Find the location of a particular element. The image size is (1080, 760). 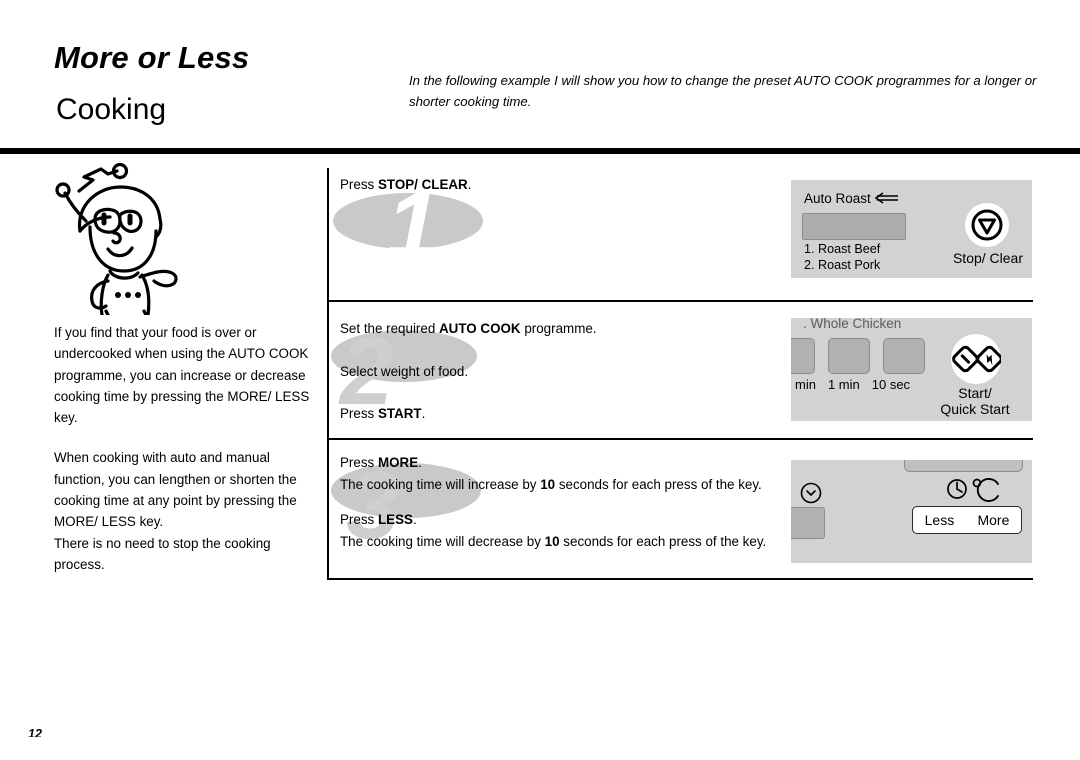

text-run: Select weight of food. is located at coordinates (404, 371).